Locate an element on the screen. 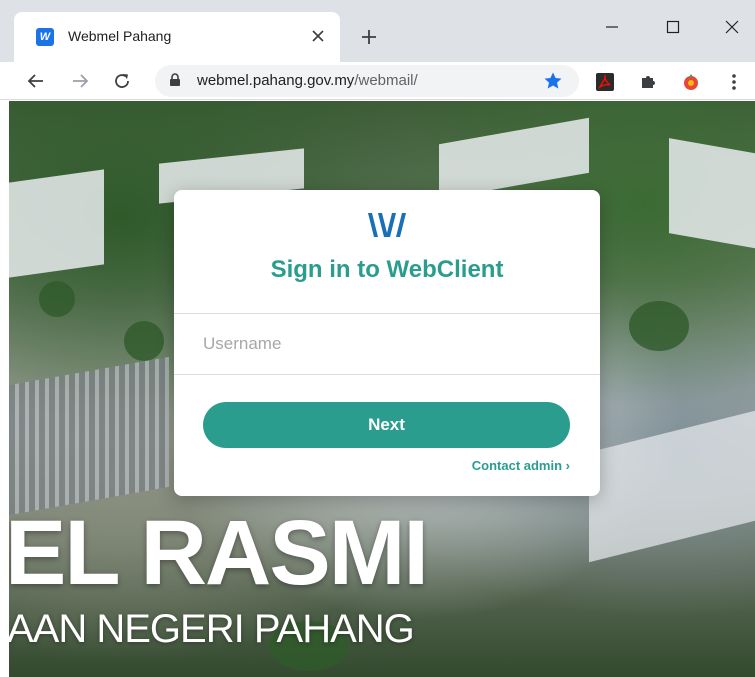  next-button: Next is located at coordinates (386, 425).